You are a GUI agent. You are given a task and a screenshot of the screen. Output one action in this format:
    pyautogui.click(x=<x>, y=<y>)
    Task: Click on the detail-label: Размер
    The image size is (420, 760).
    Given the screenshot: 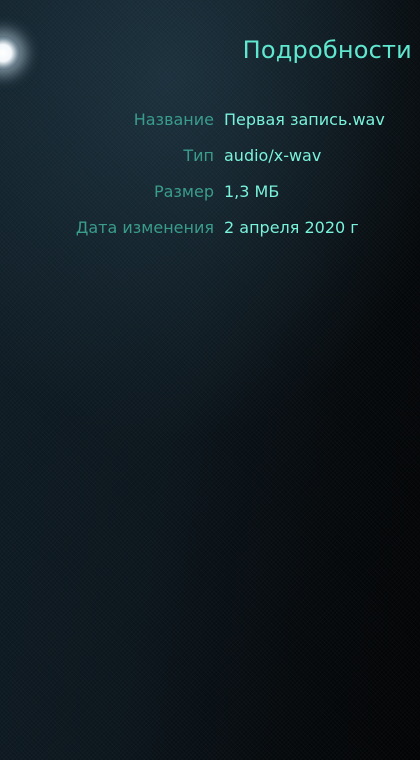 What is the action you would take?
    pyautogui.click(x=183, y=191)
    